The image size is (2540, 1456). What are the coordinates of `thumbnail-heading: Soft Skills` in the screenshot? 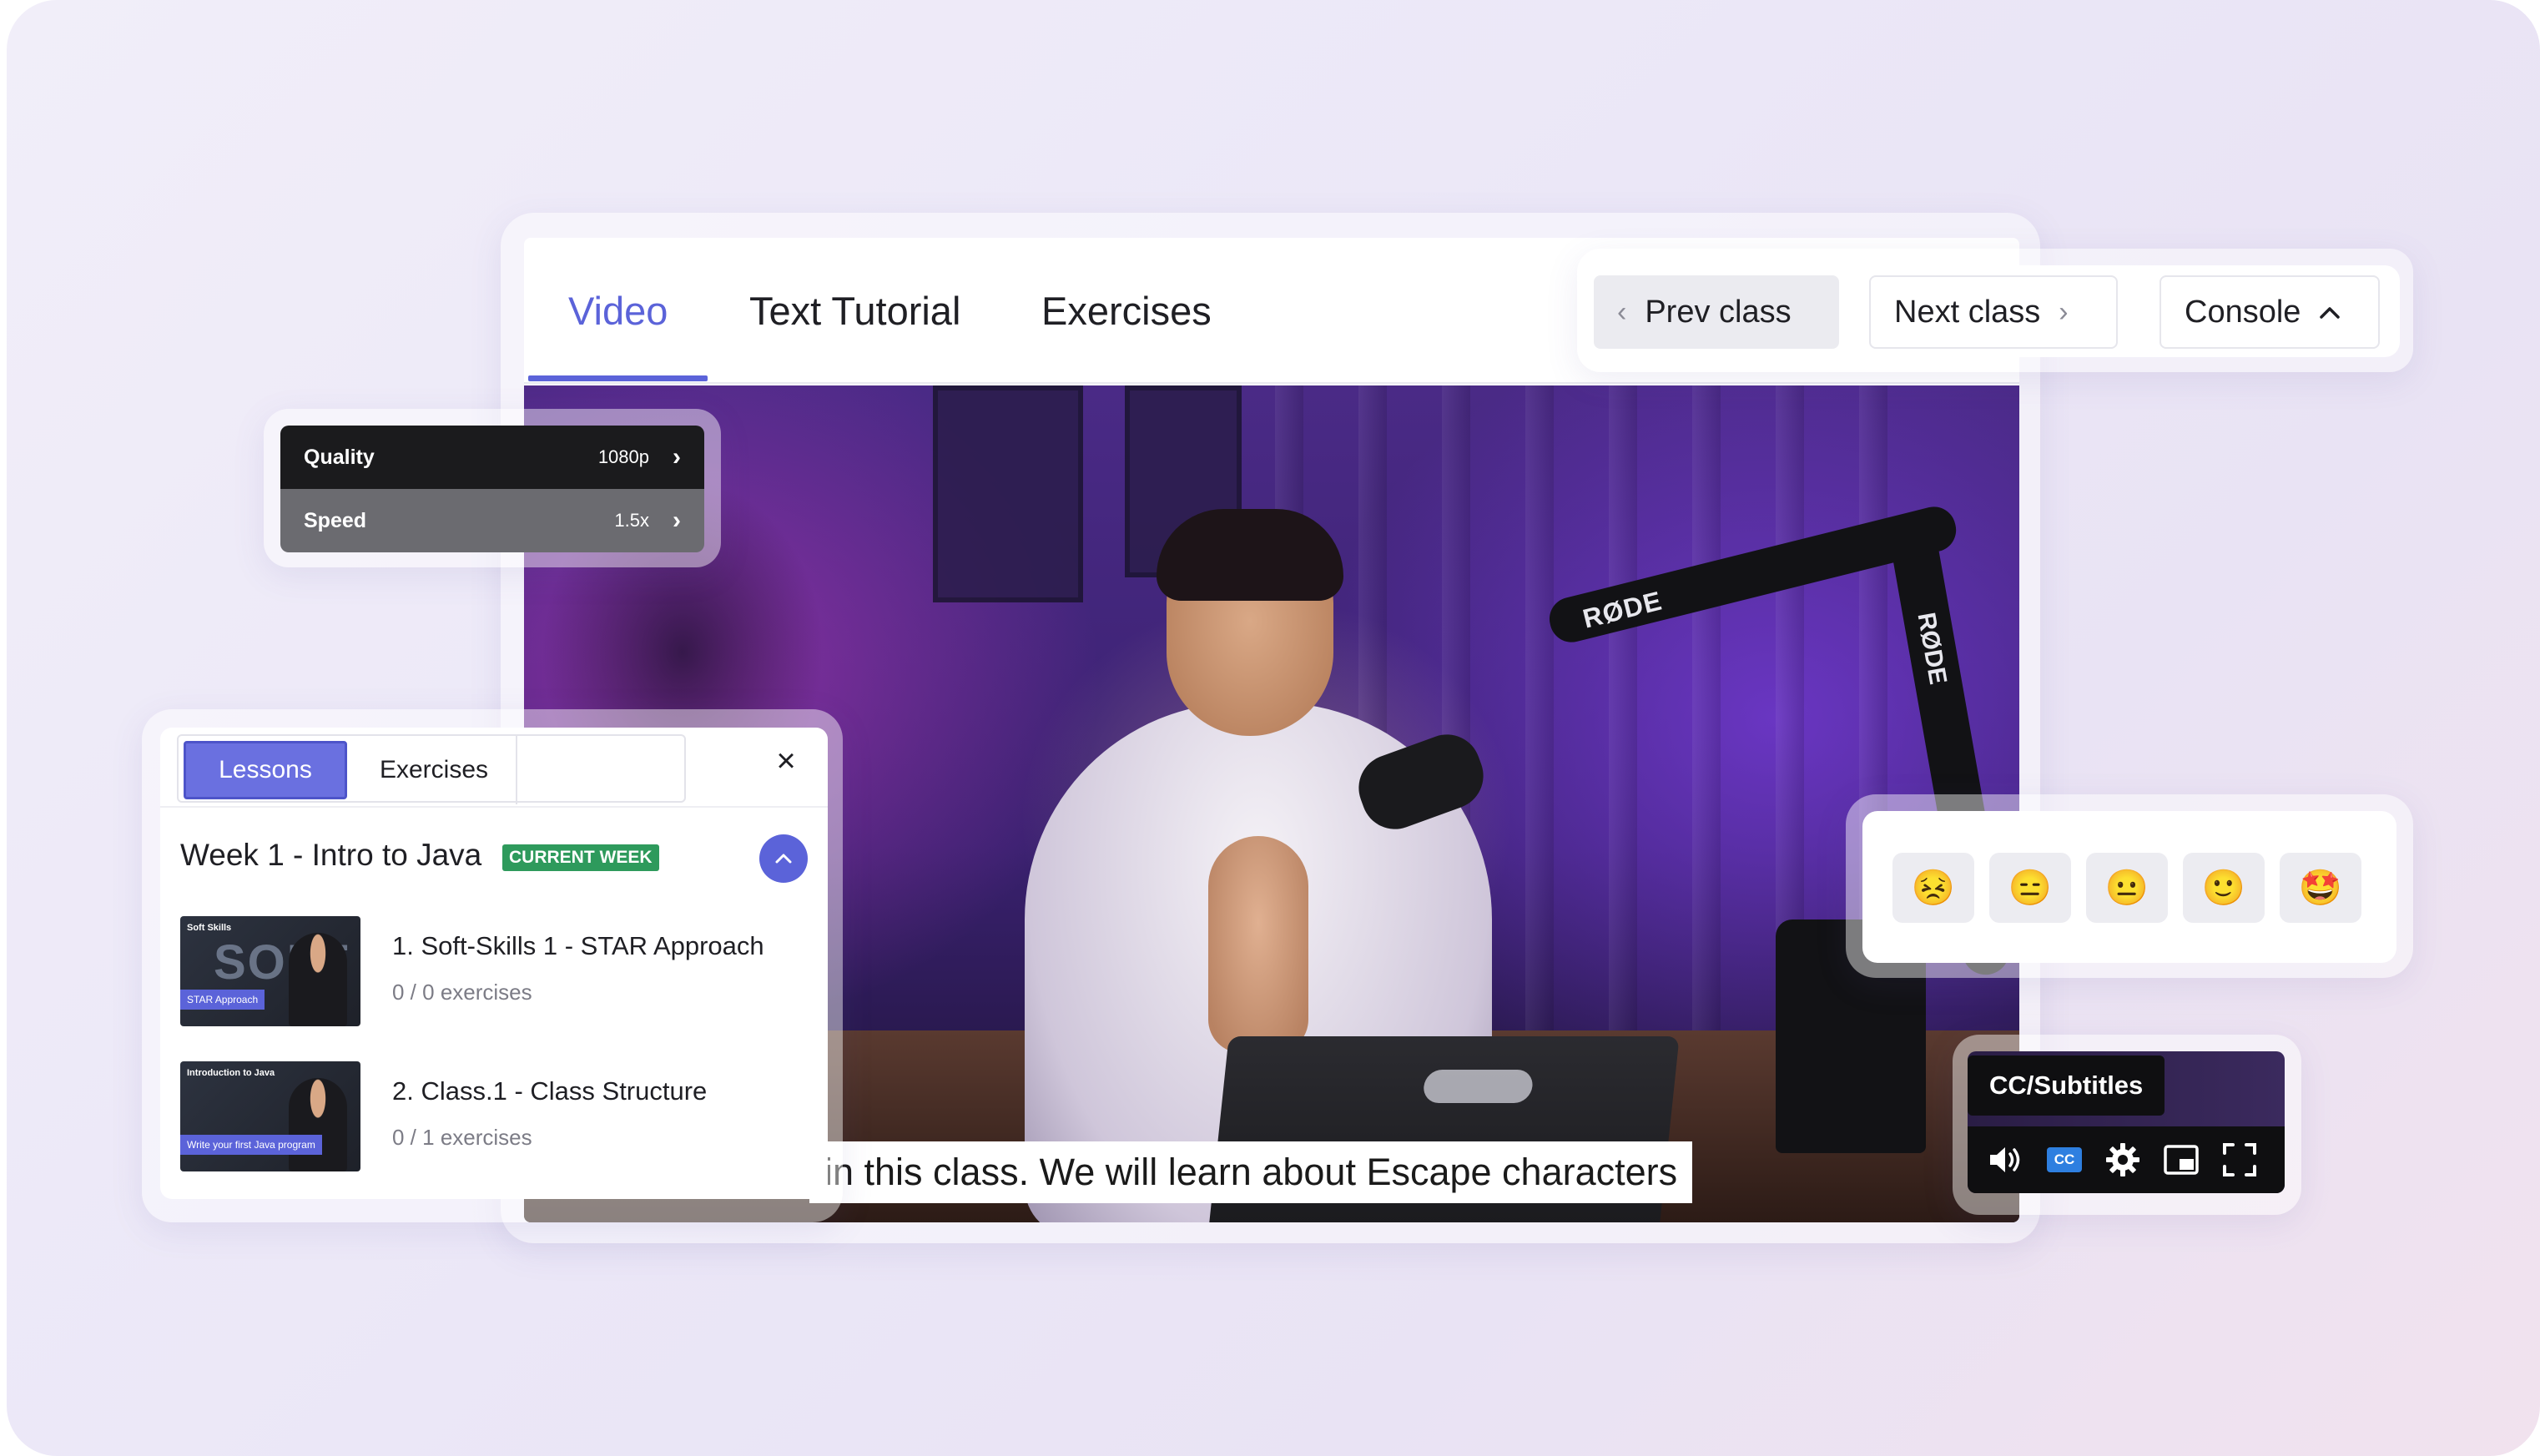 It's located at (209, 928).